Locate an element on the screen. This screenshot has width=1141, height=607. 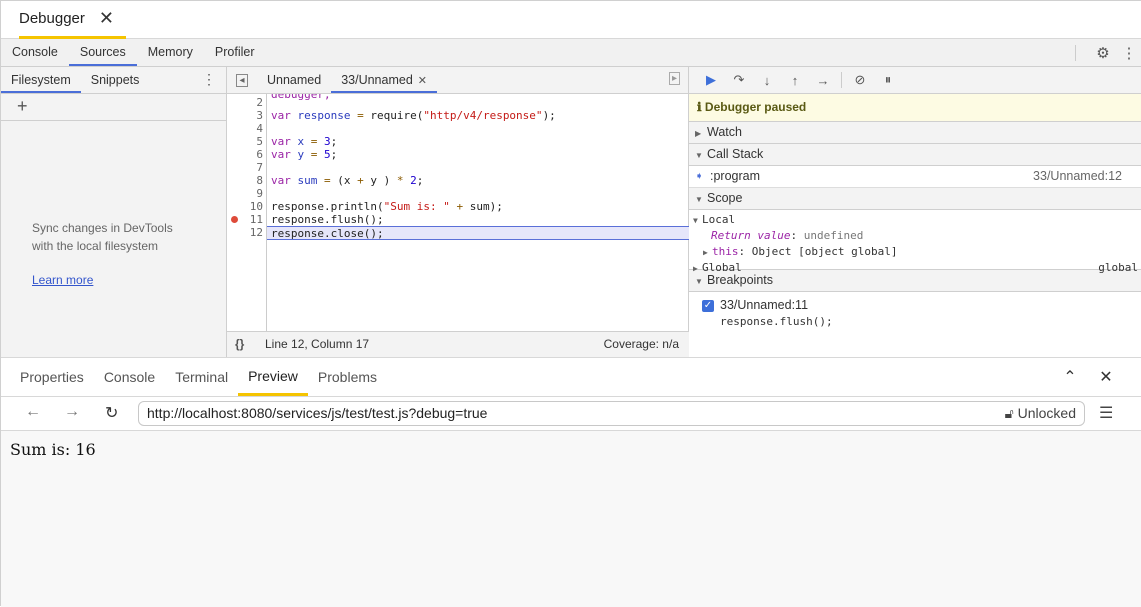
line-number: 8 is located at coordinates (259, 180).